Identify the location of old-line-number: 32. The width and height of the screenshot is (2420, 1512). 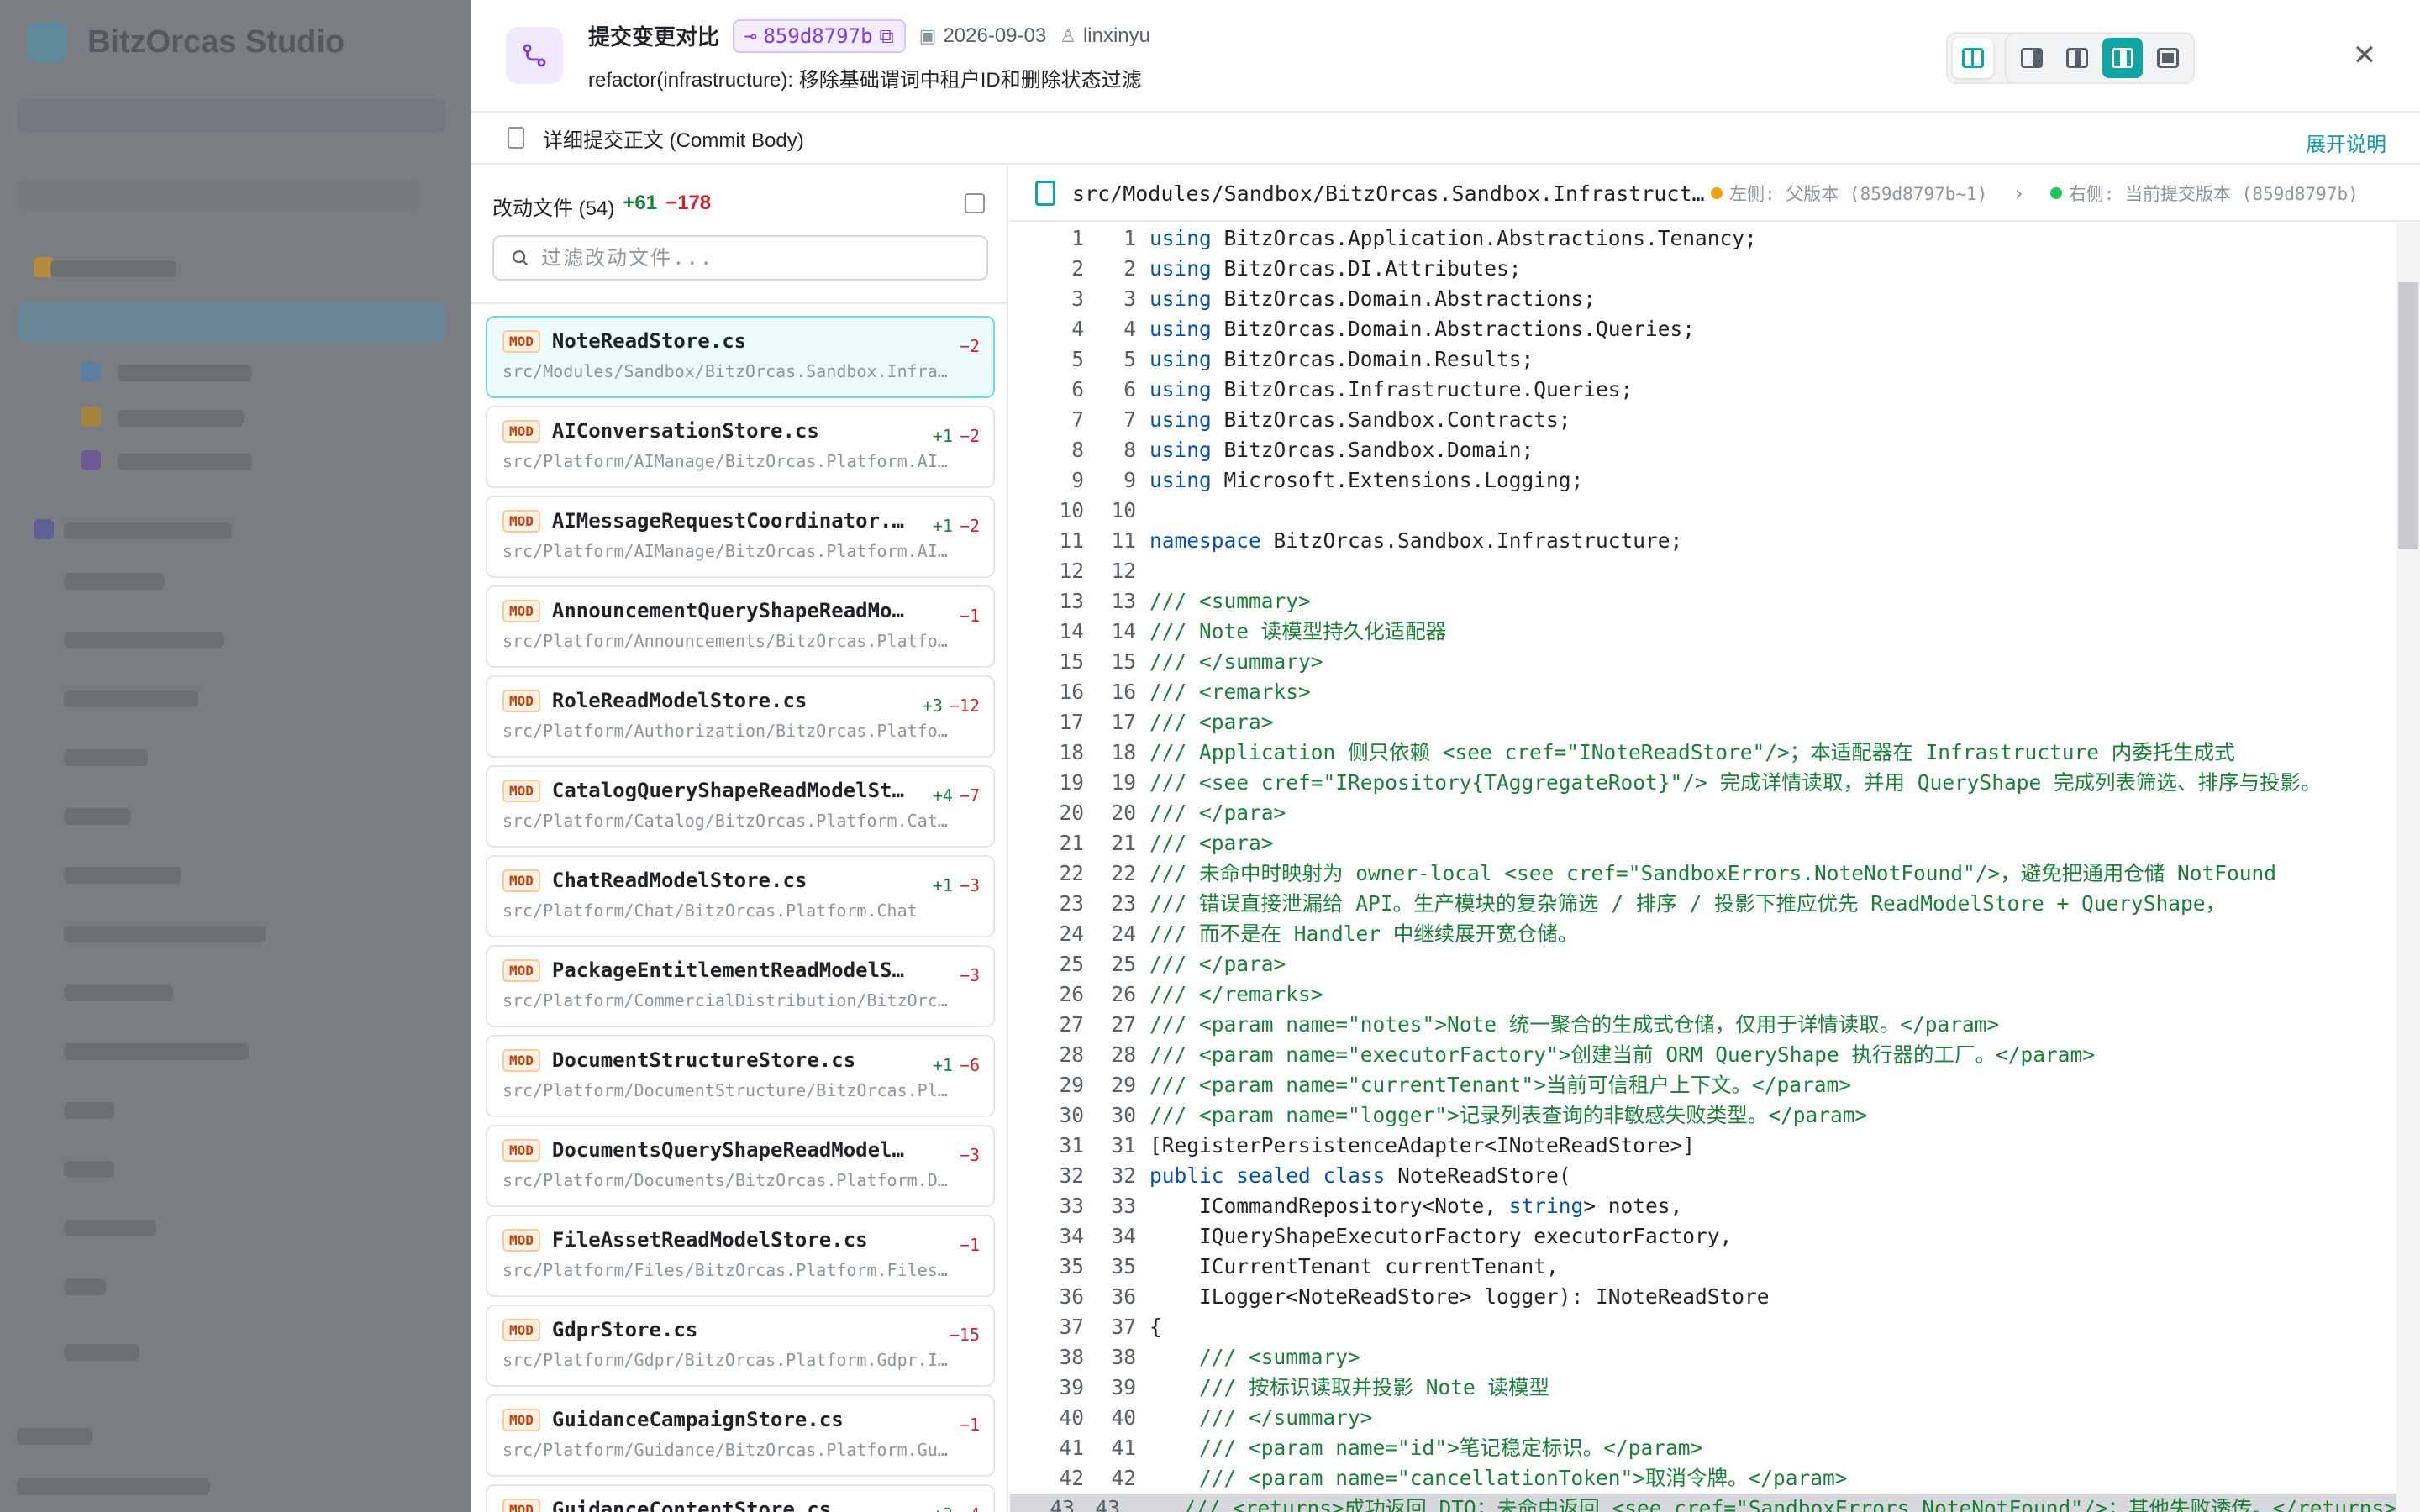
(1072, 1175).